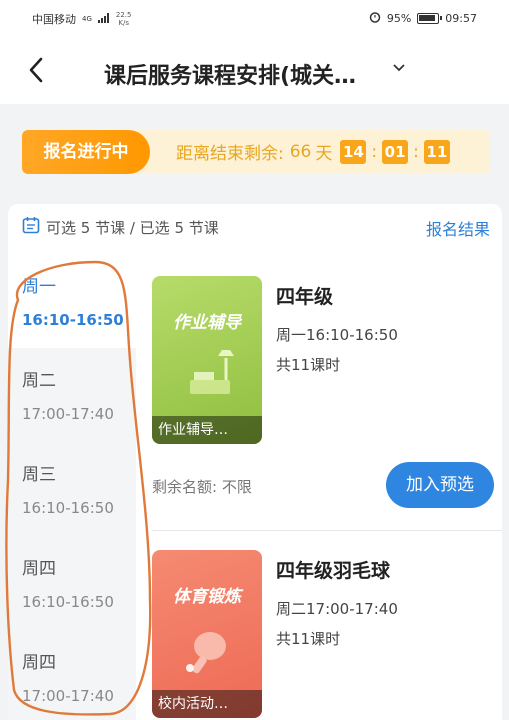 Image resolution: width=509 pixels, height=720 pixels. I want to click on clock: 09:57, so click(461, 18).